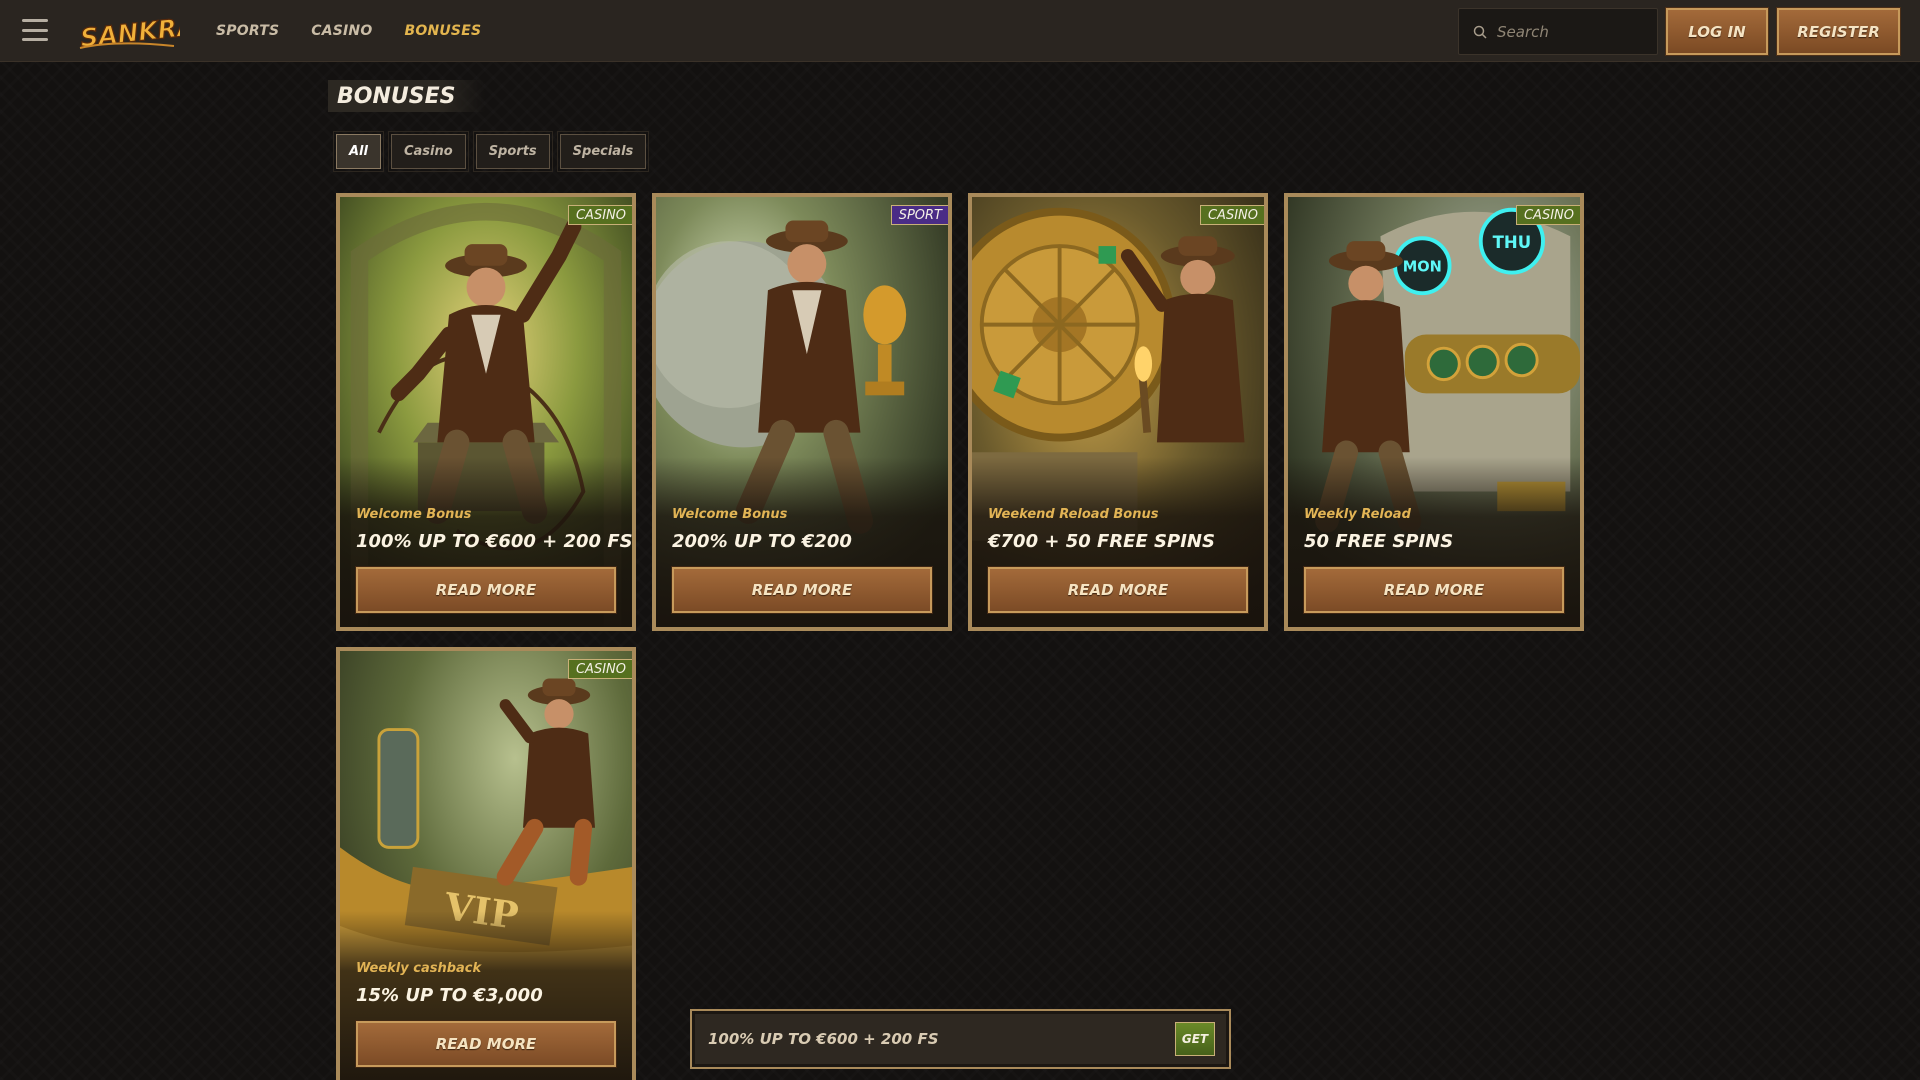 The height and width of the screenshot is (1080, 1920). I want to click on search-icon, so click(1480, 32).